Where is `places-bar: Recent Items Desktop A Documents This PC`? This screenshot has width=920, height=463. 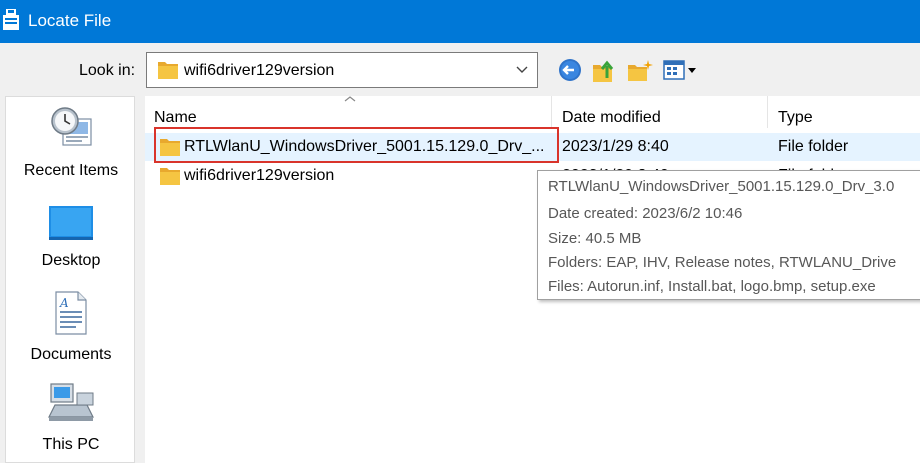 places-bar: Recent Items Desktop A Documents This PC is located at coordinates (70, 279).